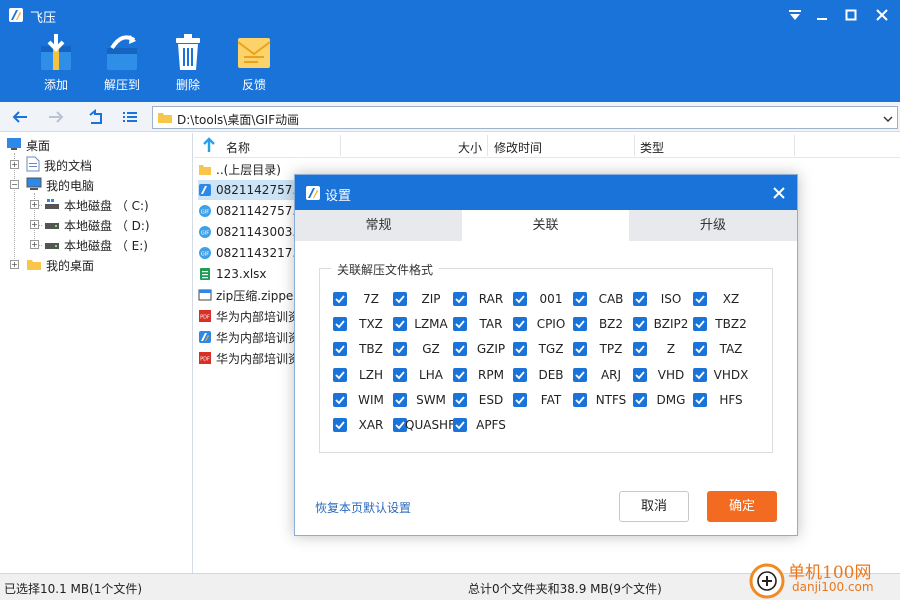 Image resolution: width=900 pixels, height=600 pixels. Describe the element at coordinates (491, 374) in the screenshot. I see `format-label: RPM` at that location.